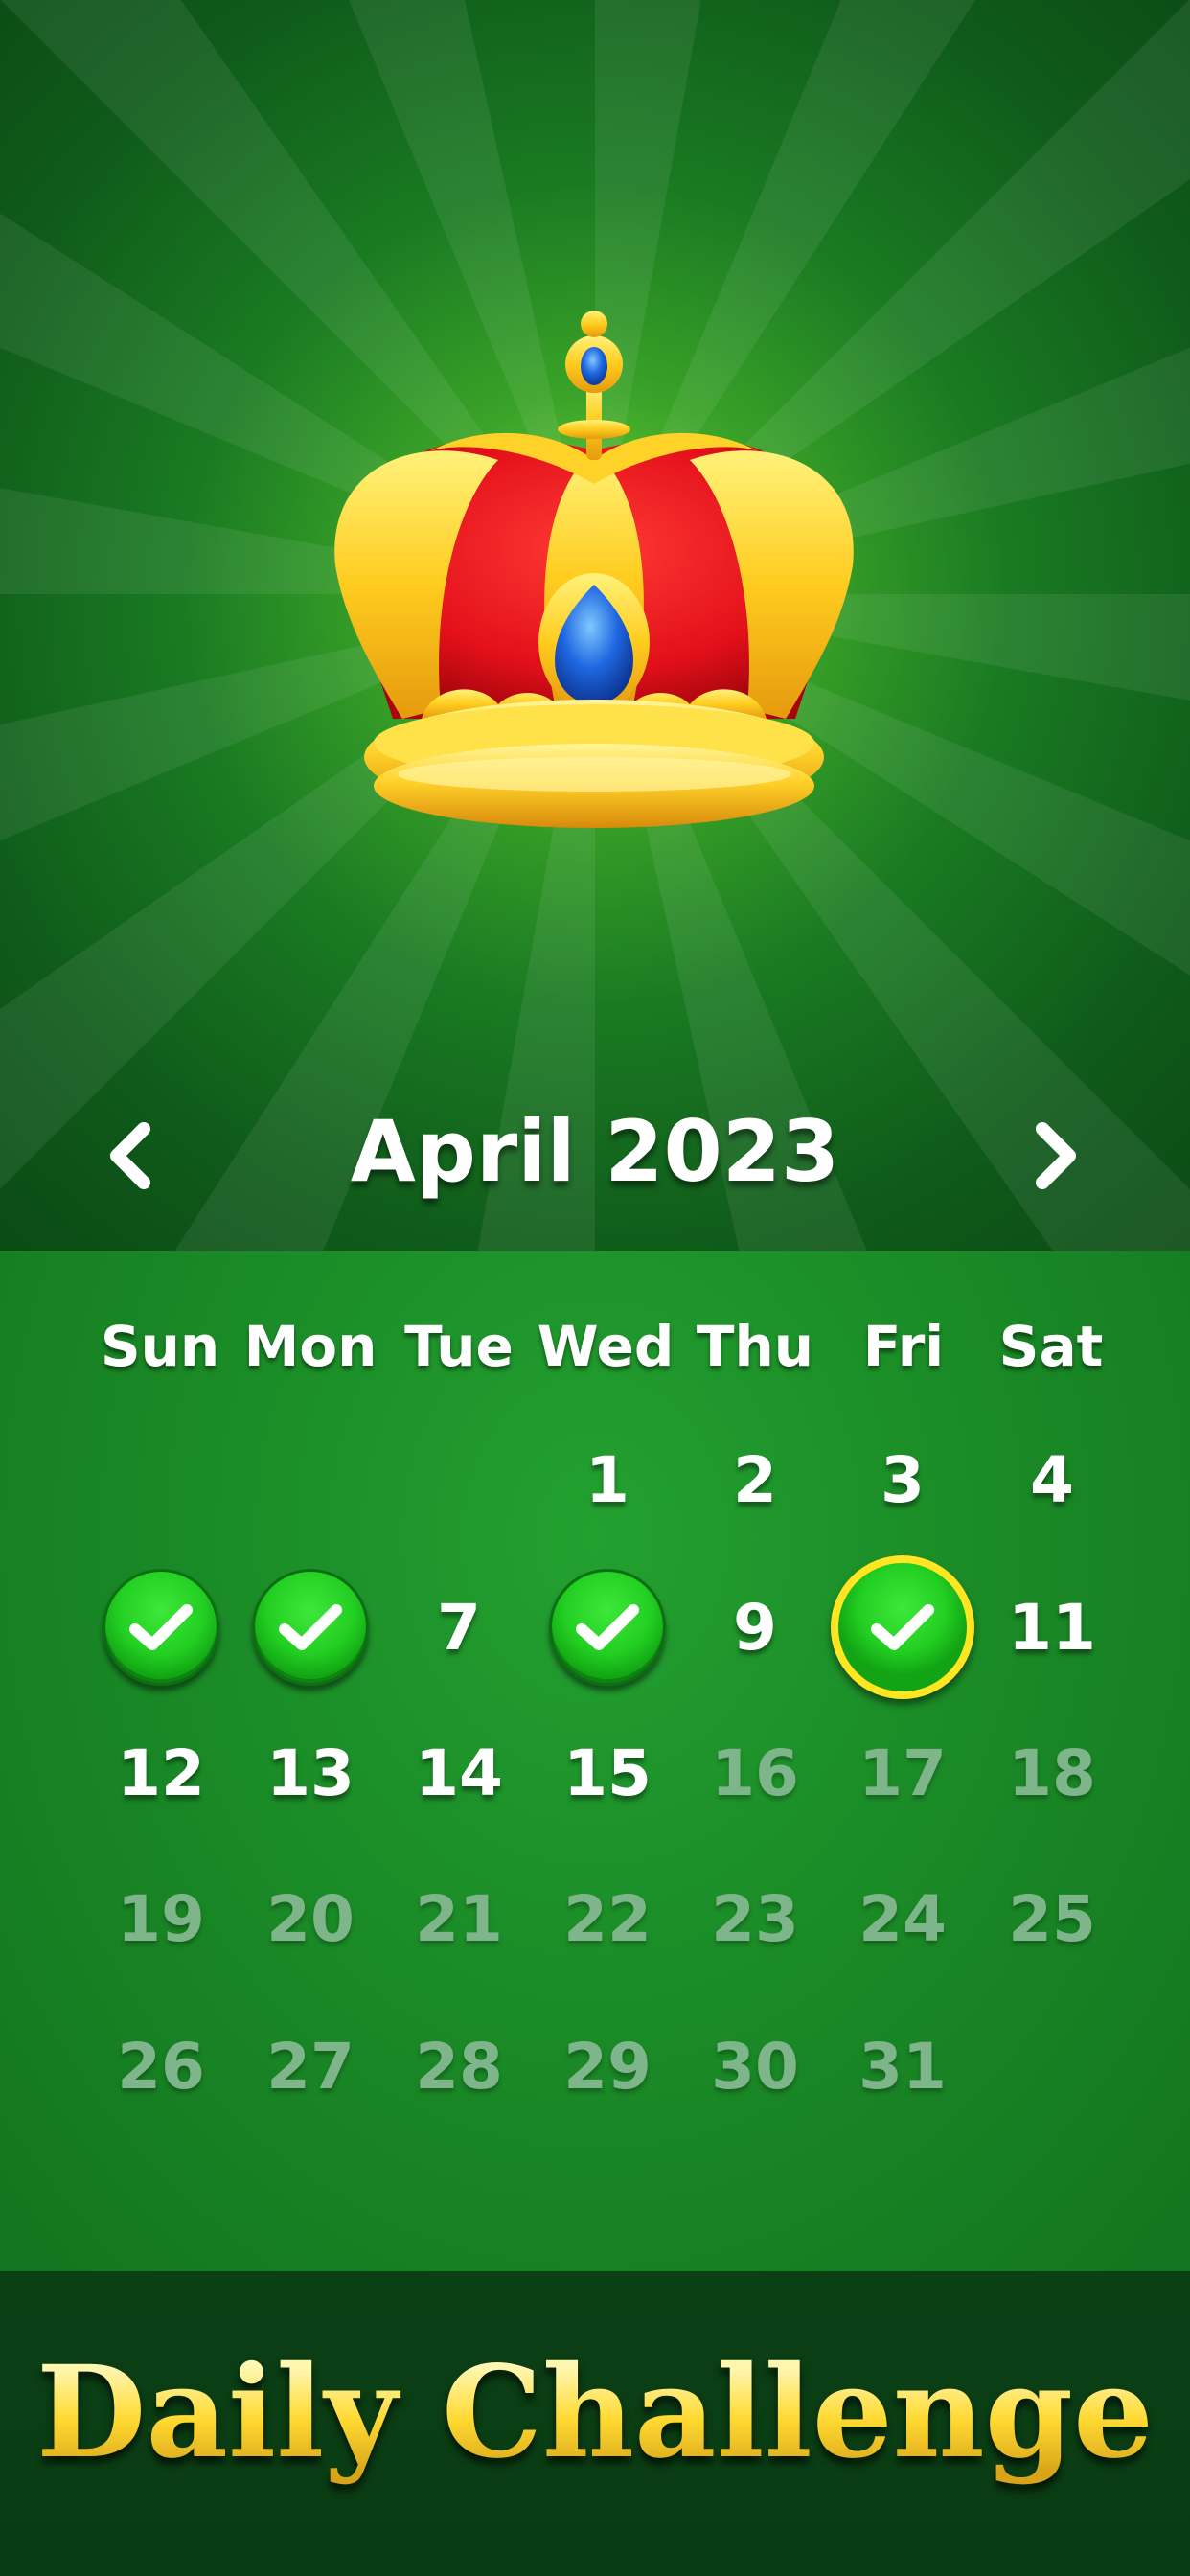  I want to click on day-cell: 1, so click(607, 1480).